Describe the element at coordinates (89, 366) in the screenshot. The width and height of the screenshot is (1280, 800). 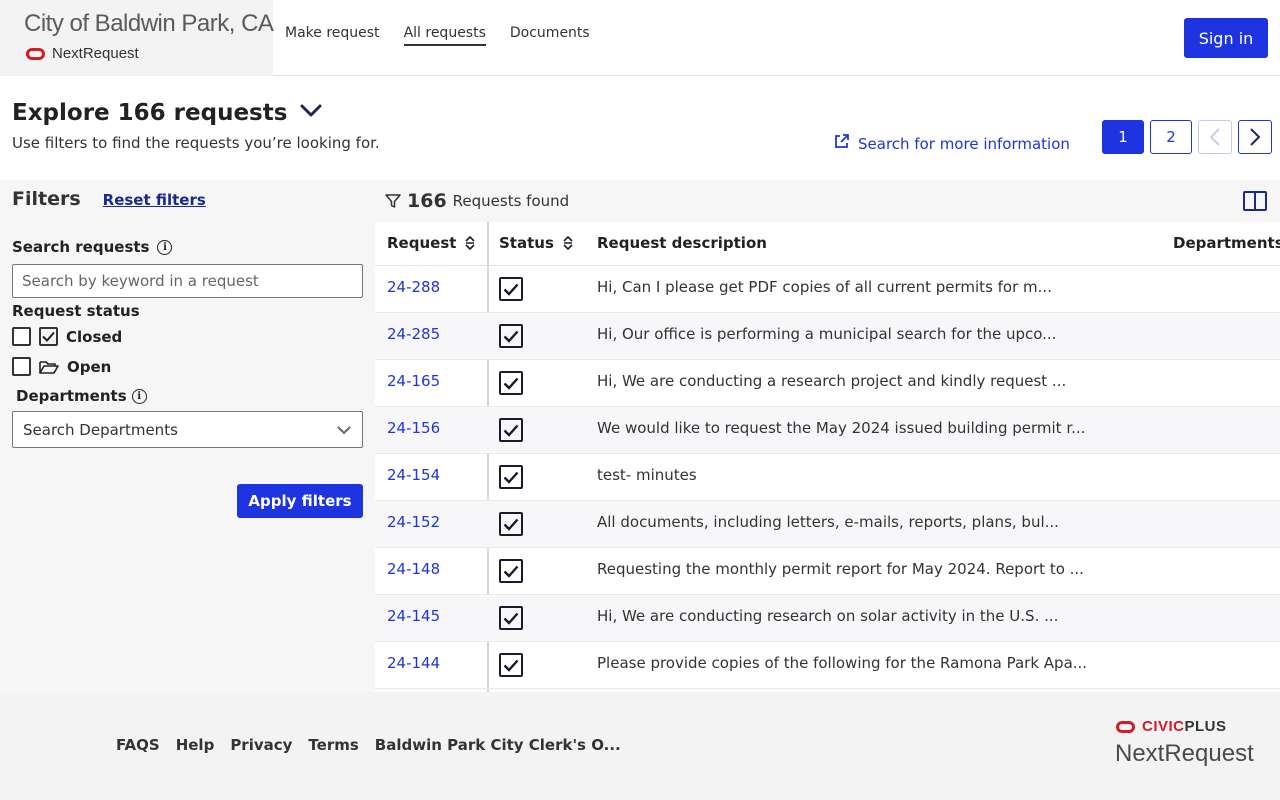
I see `open-label: Open` at that location.